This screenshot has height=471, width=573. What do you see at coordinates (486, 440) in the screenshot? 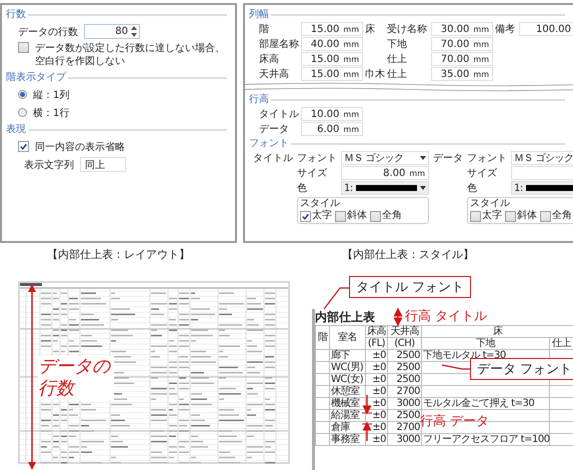
I see `table-cell: フリーアクセスフロア t=100` at bounding box center [486, 440].